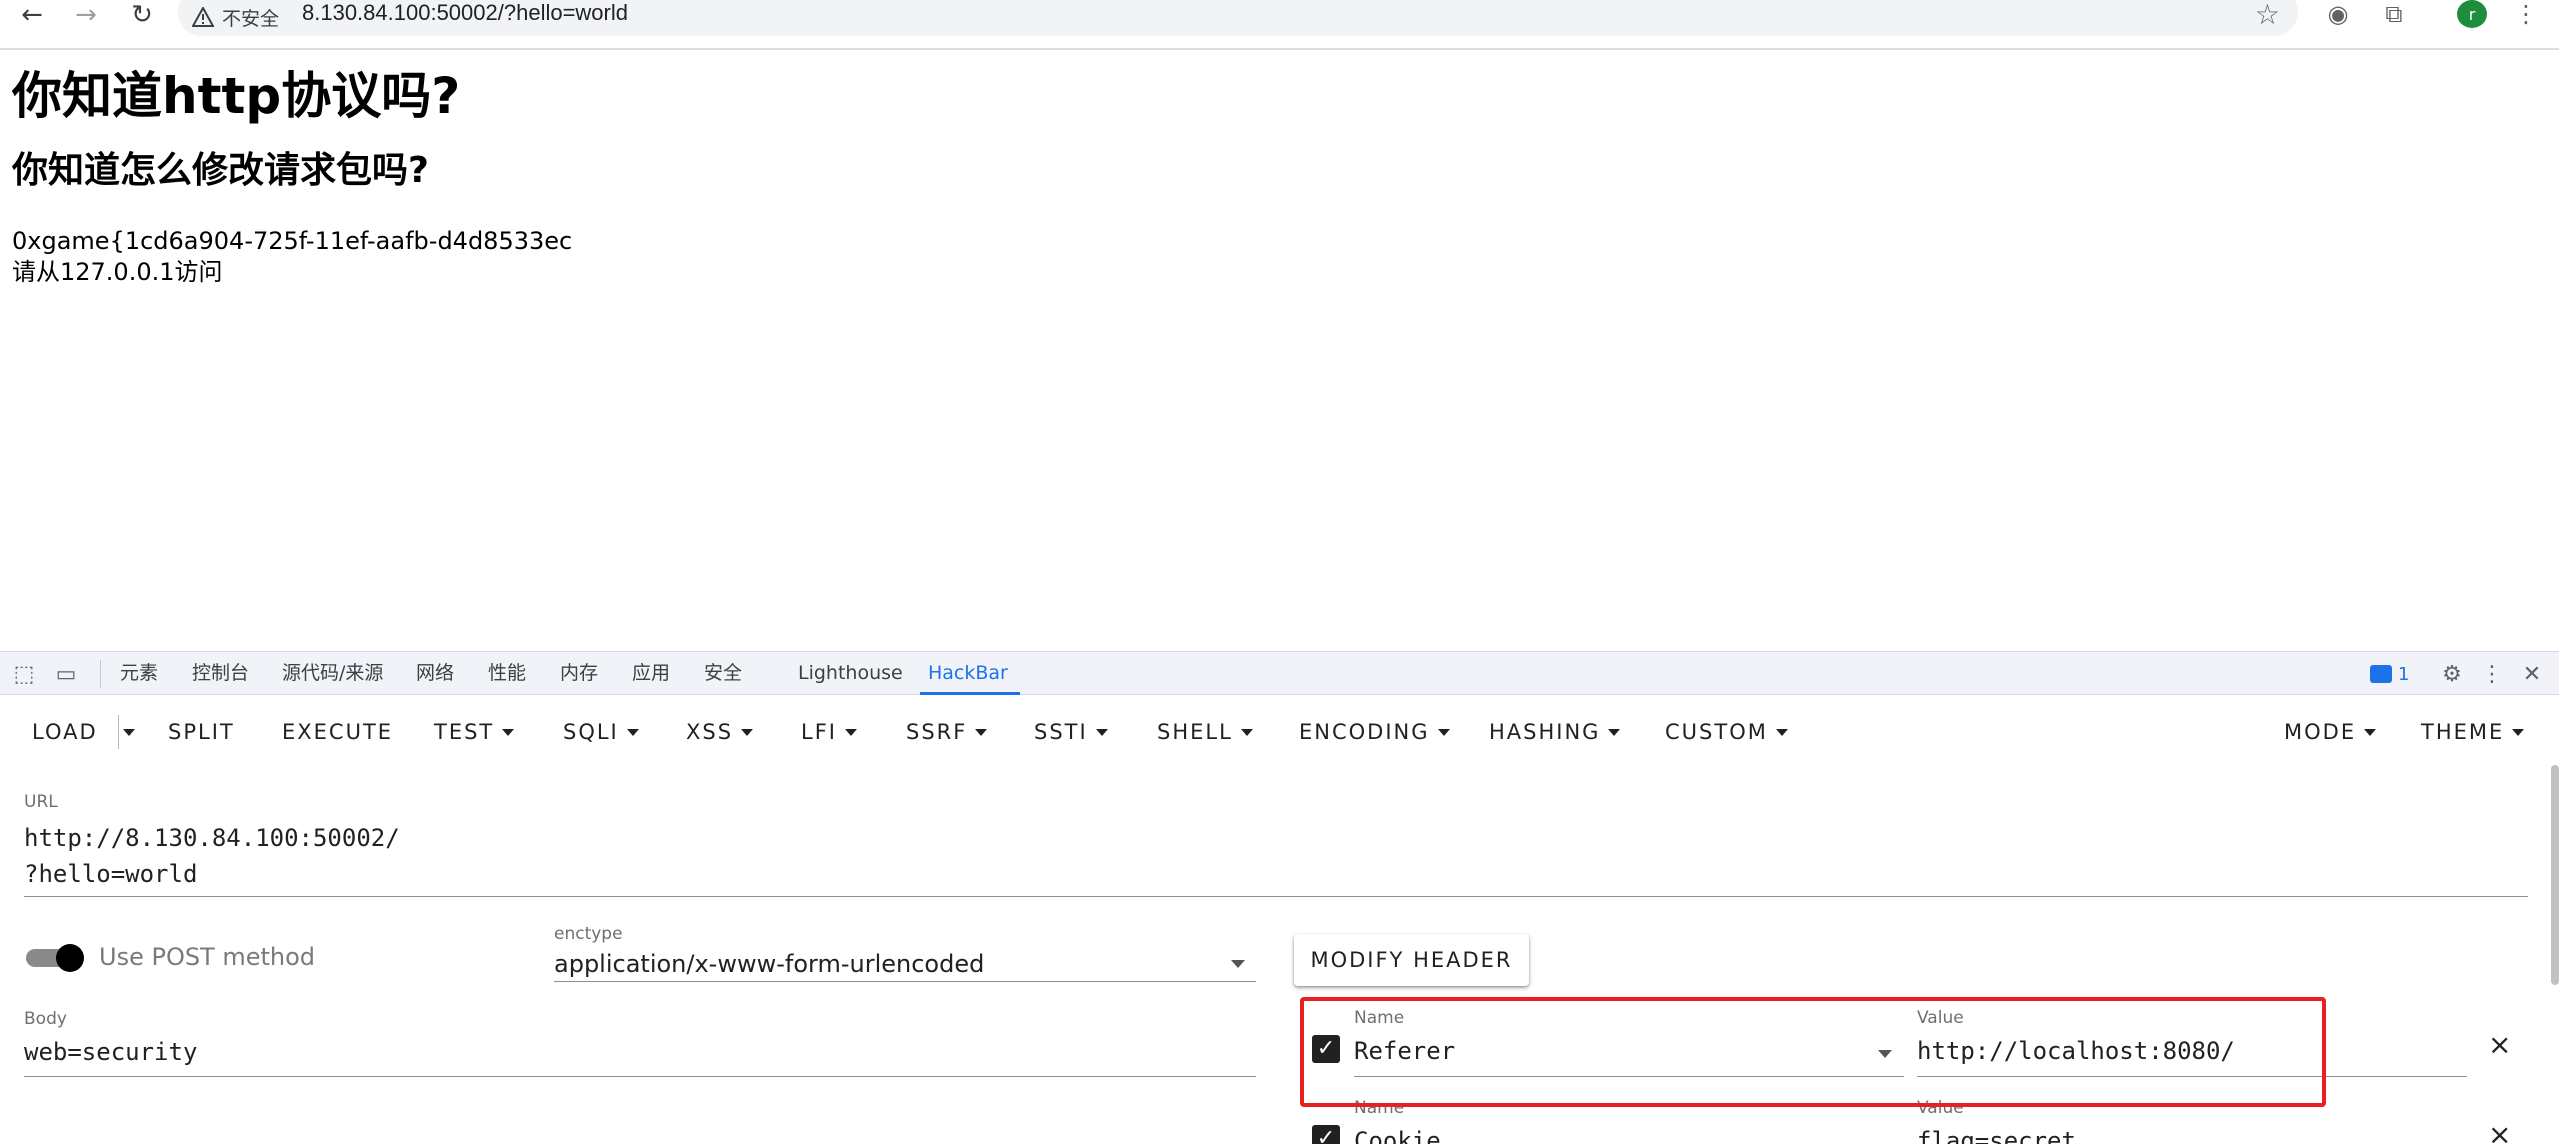 The width and height of the screenshot is (2559, 1144). I want to click on bookmark-star-icon: ☆, so click(2267, 15).